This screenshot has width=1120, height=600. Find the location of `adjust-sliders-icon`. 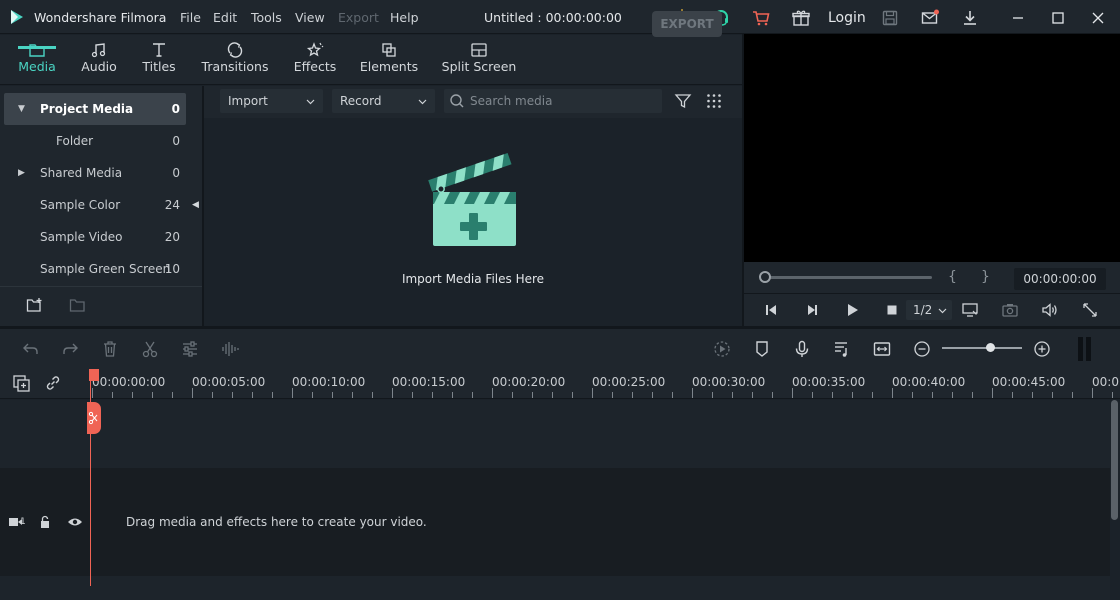

adjust-sliders-icon is located at coordinates (190, 349).